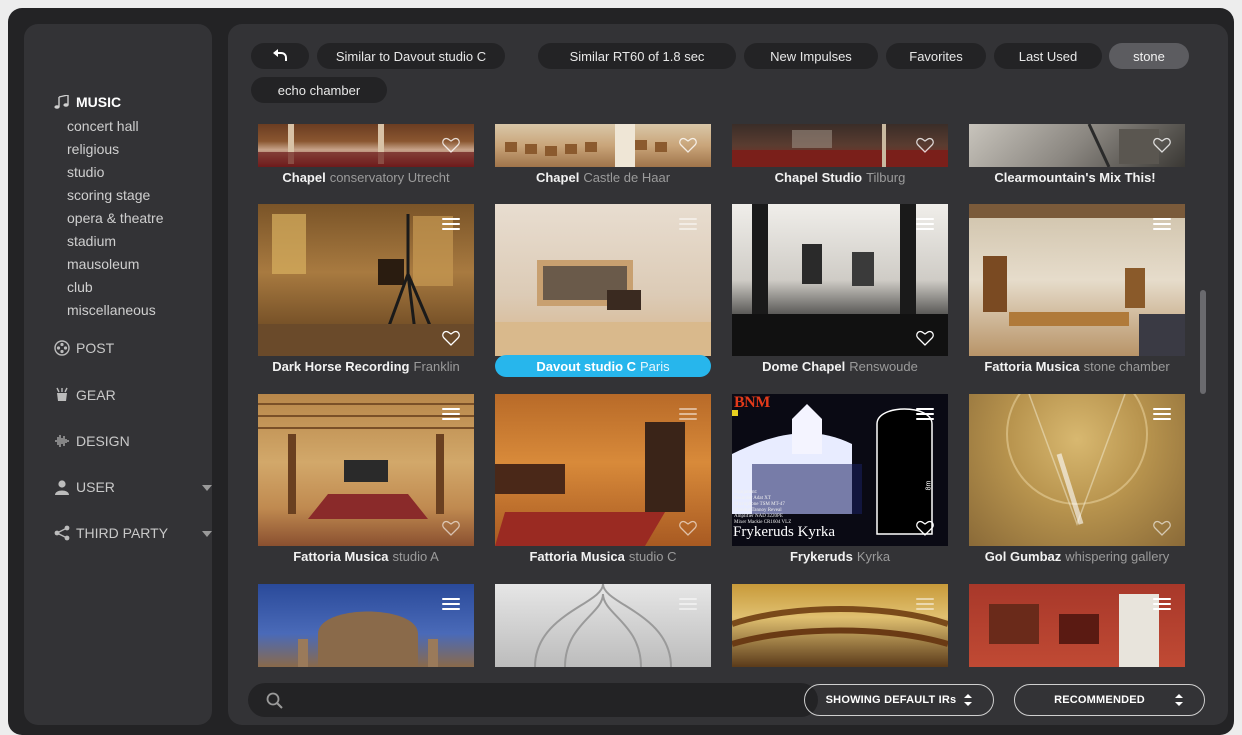  Describe the element at coordinates (95, 348) in the screenshot. I see `sidebar-category-label: POST` at that location.